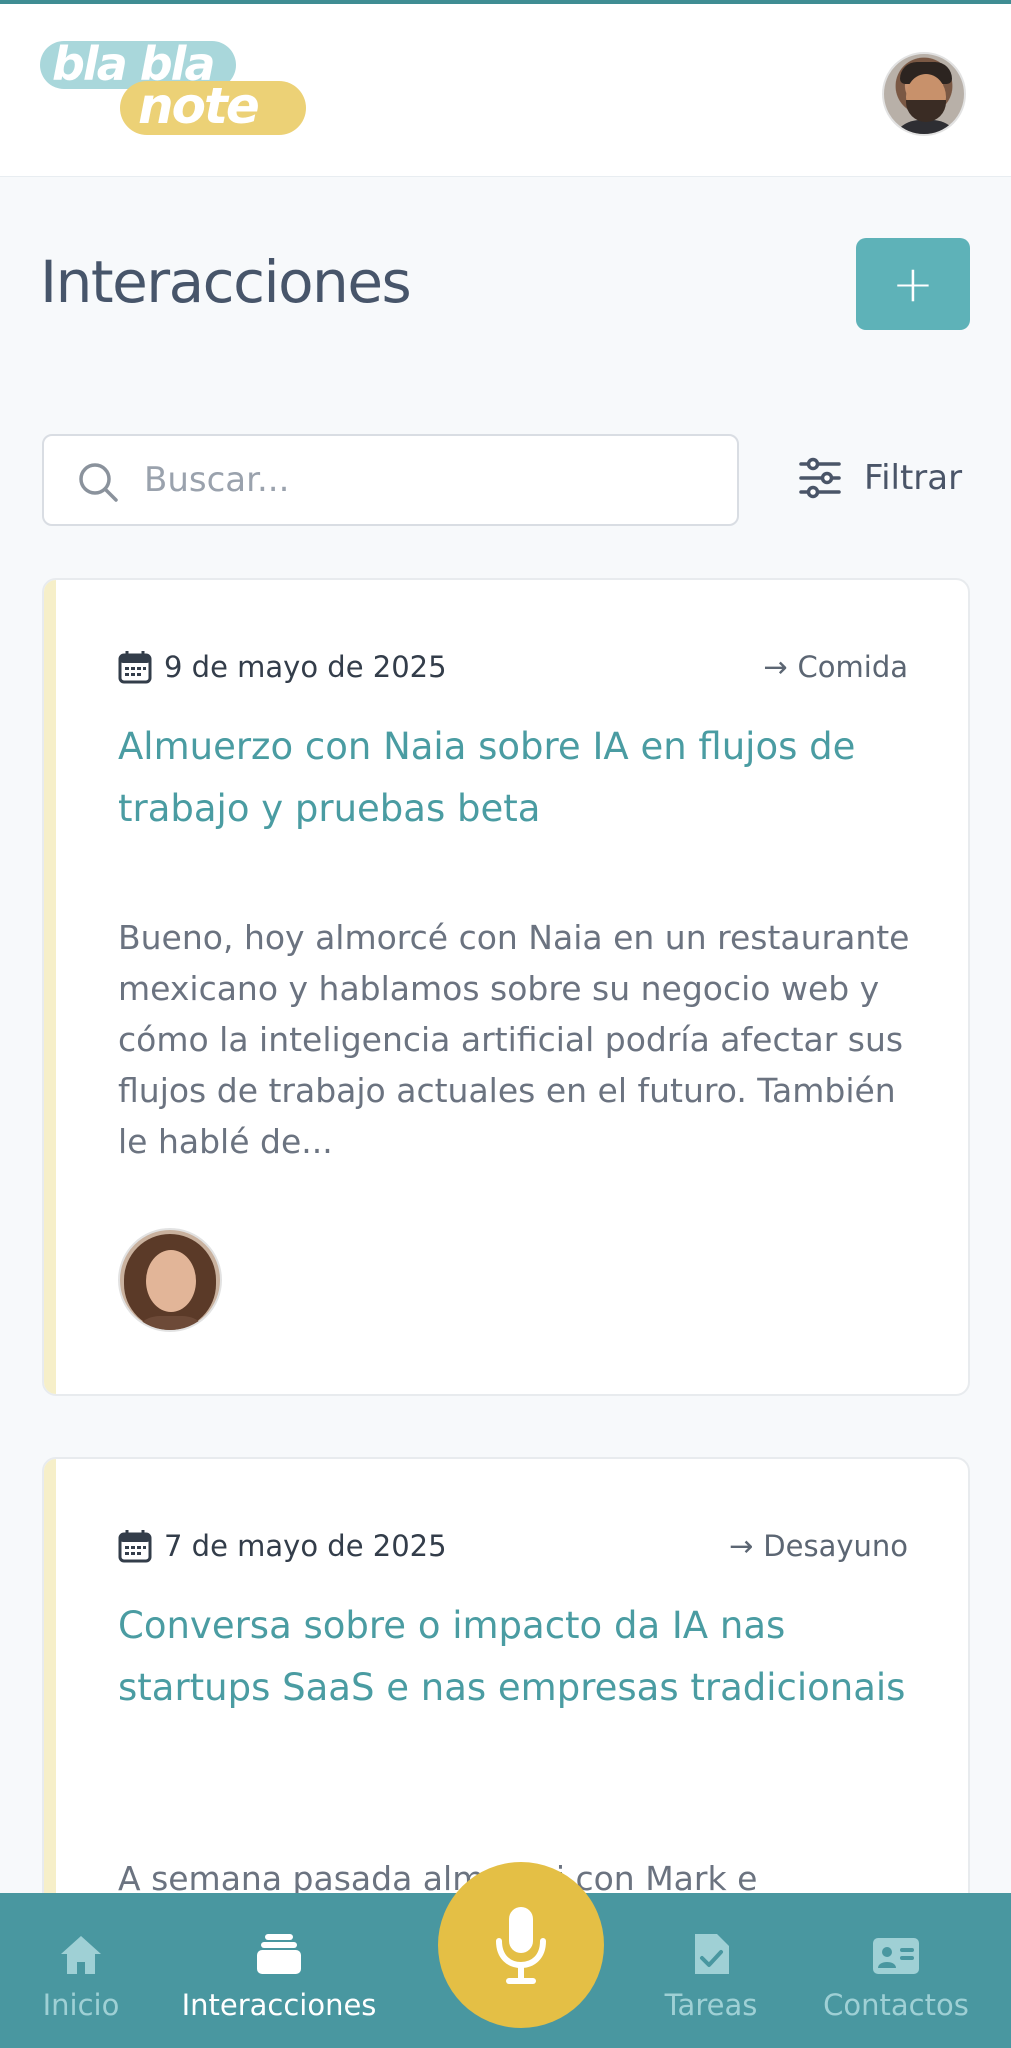  I want to click on nav-item-contactos: Contactos, so click(896, 1970).